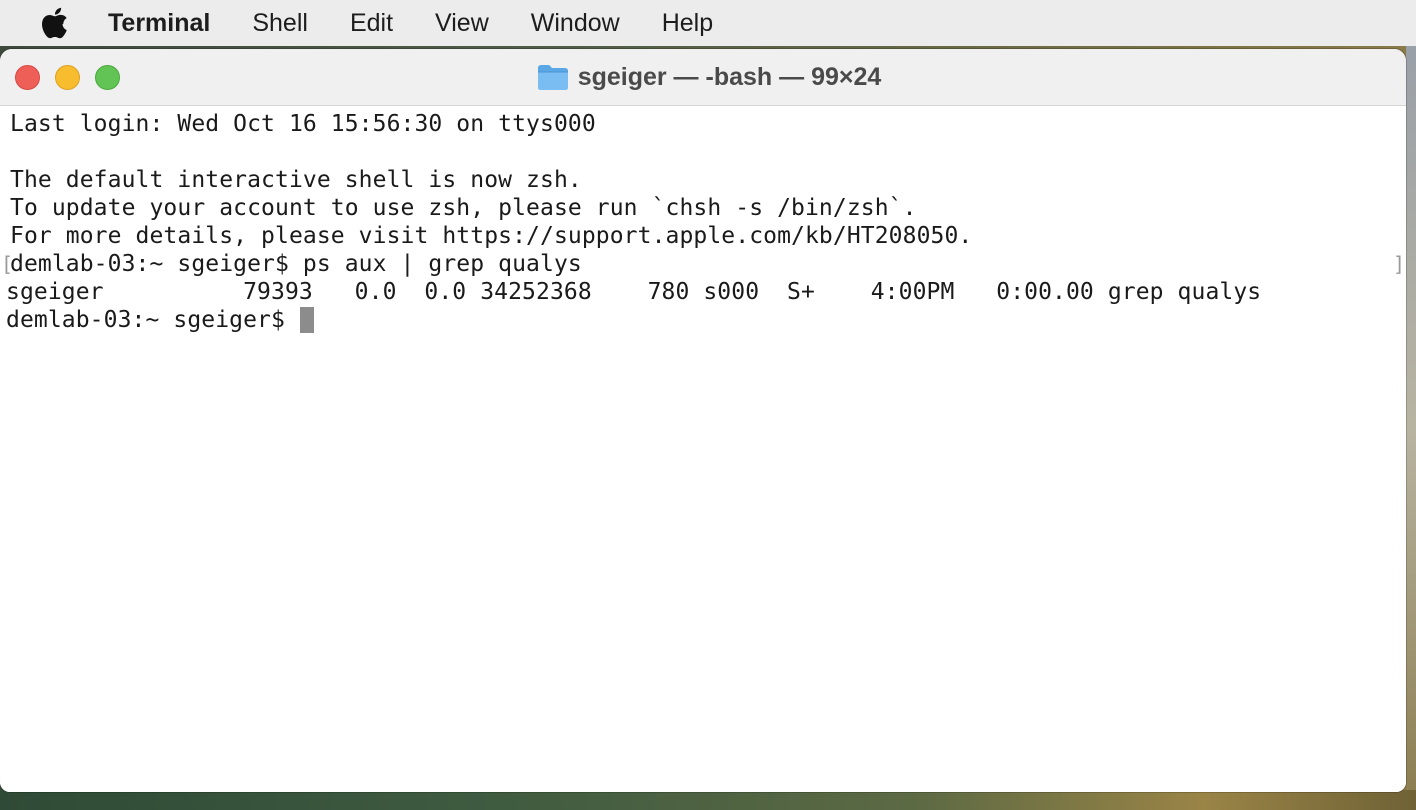 The width and height of the screenshot is (1416, 810). What do you see at coordinates (462, 23) in the screenshot?
I see `menu-view: View` at bounding box center [462, 23].